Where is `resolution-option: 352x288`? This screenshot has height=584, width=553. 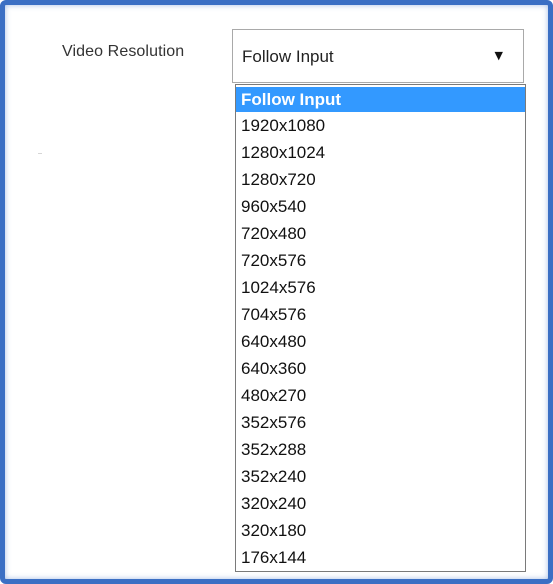 resolution-option: 352x288 is located at coordinates (380, 449).